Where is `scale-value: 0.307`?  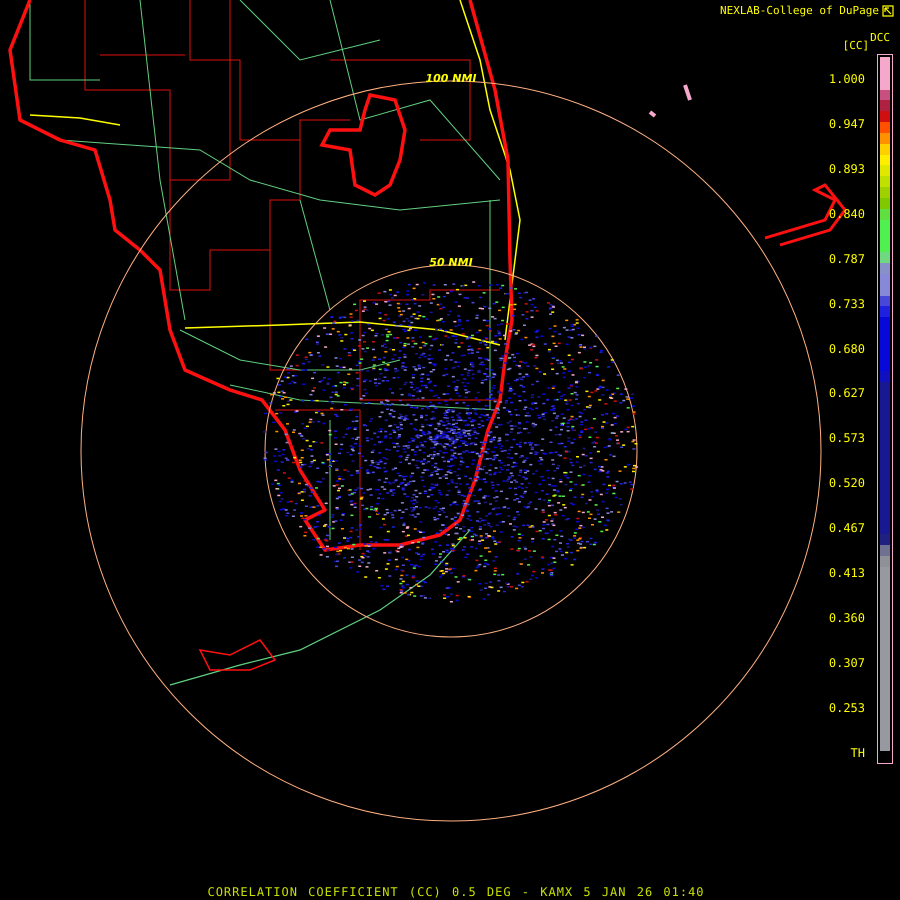 scale-value: 0.307 is located at coordinates (846, 663).